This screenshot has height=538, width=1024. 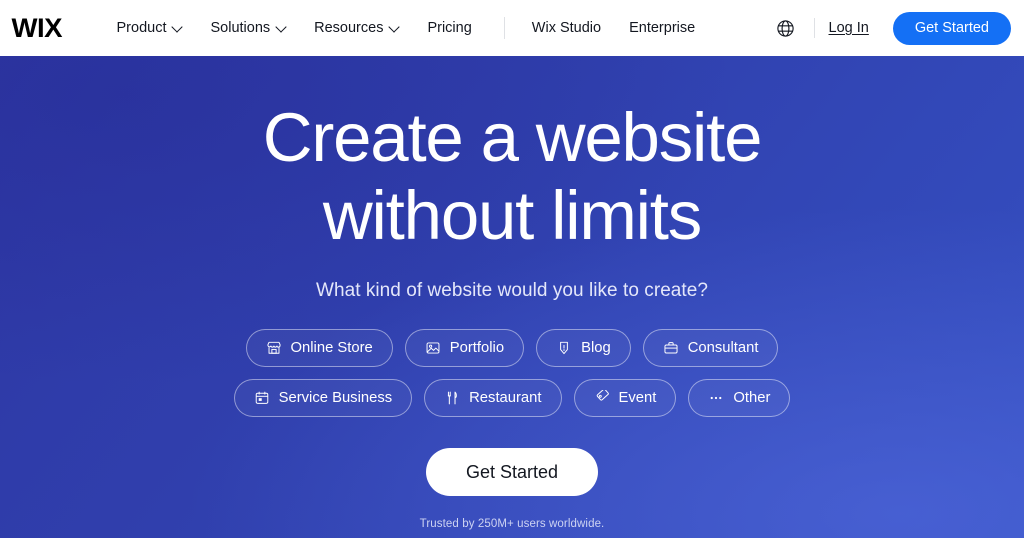 I want to click on nav-item-label: Solutions, so click(x=240, y=28).